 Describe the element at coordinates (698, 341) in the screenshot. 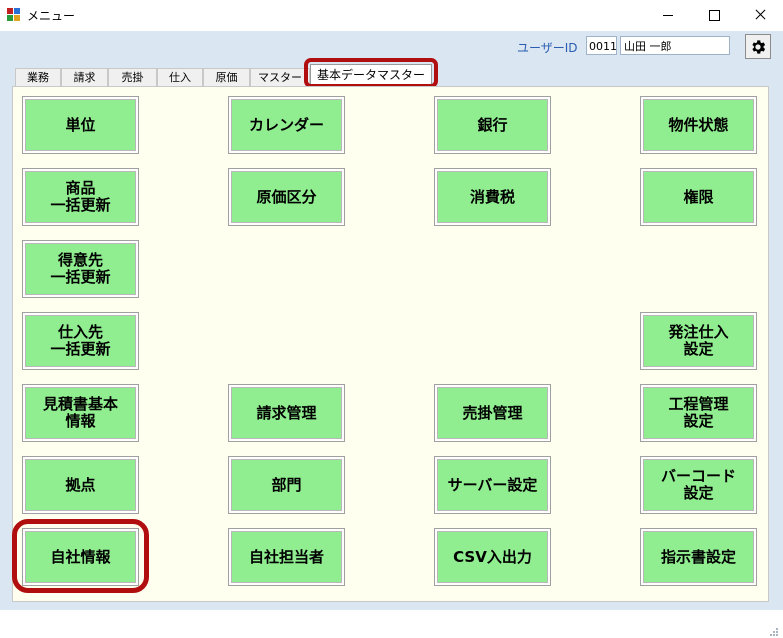

I see `hatchu-shiire-button: 発注仕入 設定` at that location.